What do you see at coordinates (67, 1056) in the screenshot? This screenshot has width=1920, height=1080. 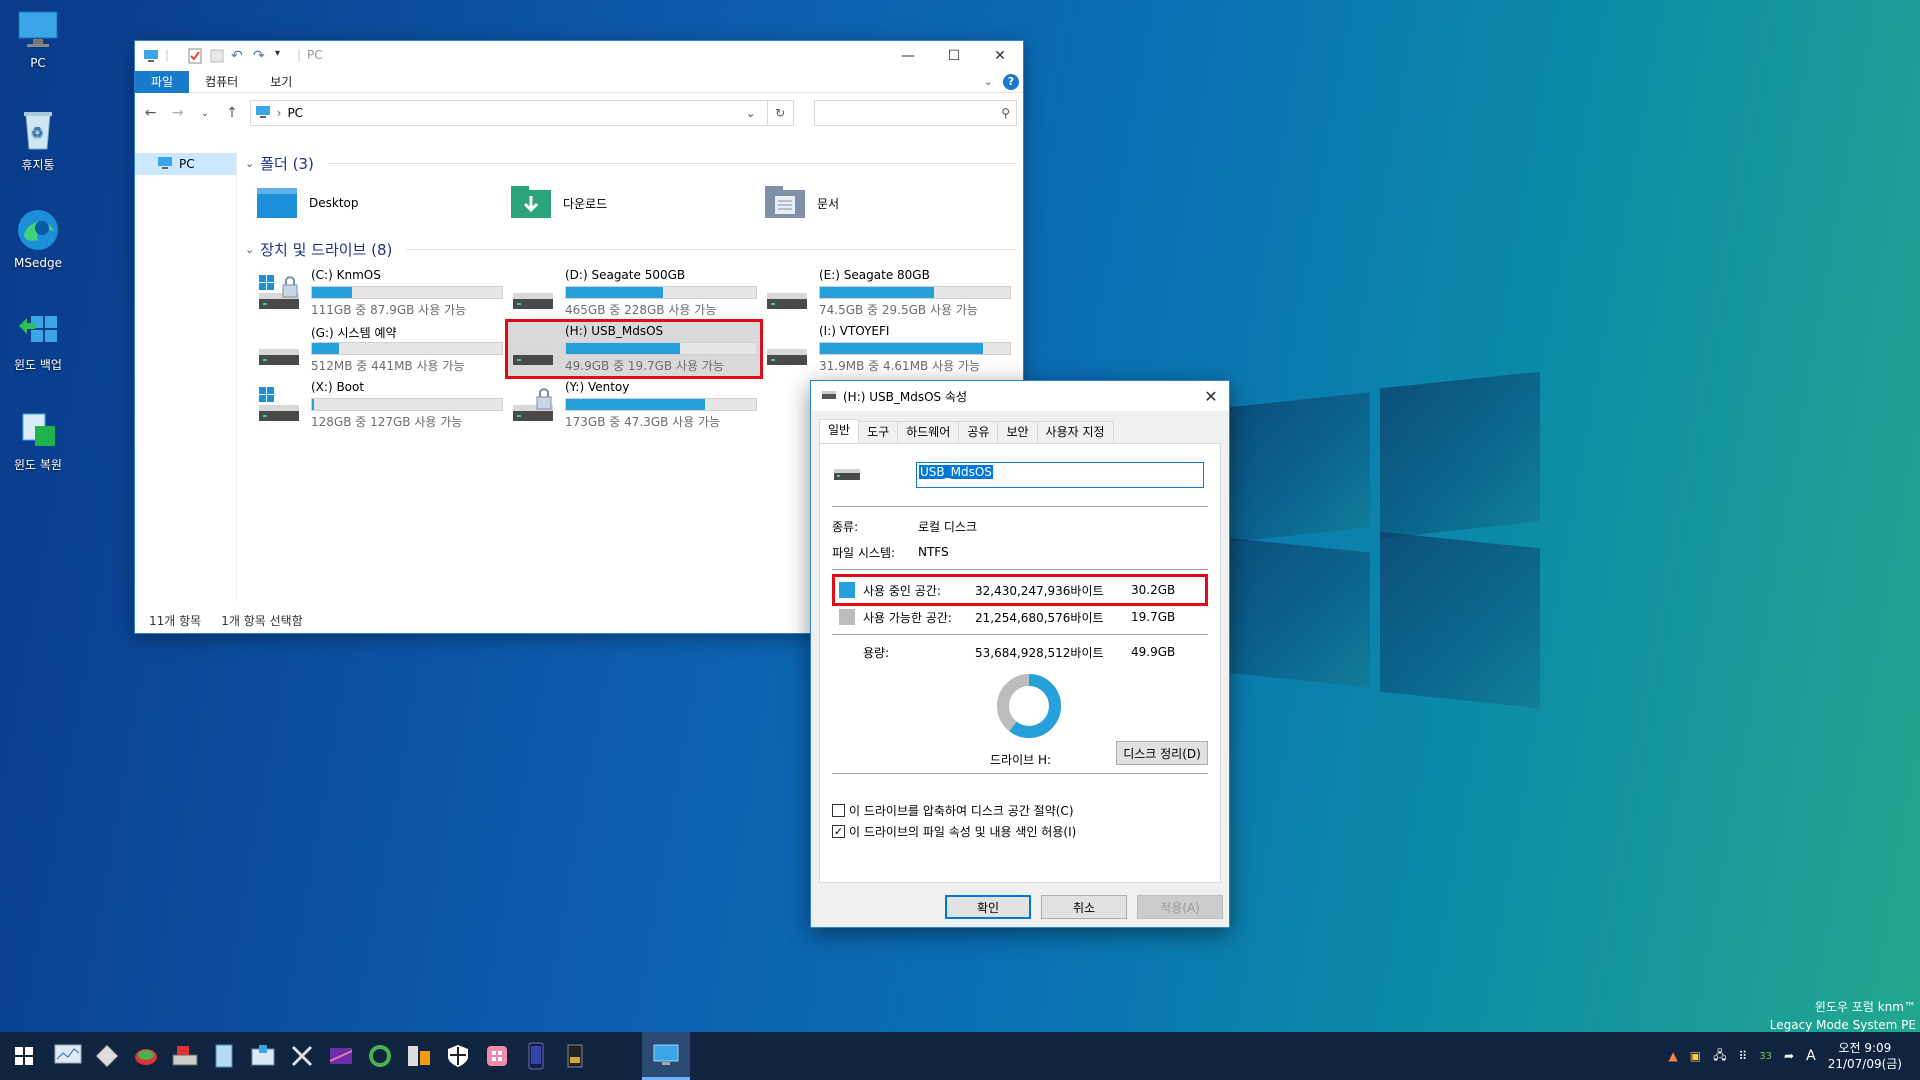 I see `taskbar-monitor-app` at bounding box center [67, 1056].